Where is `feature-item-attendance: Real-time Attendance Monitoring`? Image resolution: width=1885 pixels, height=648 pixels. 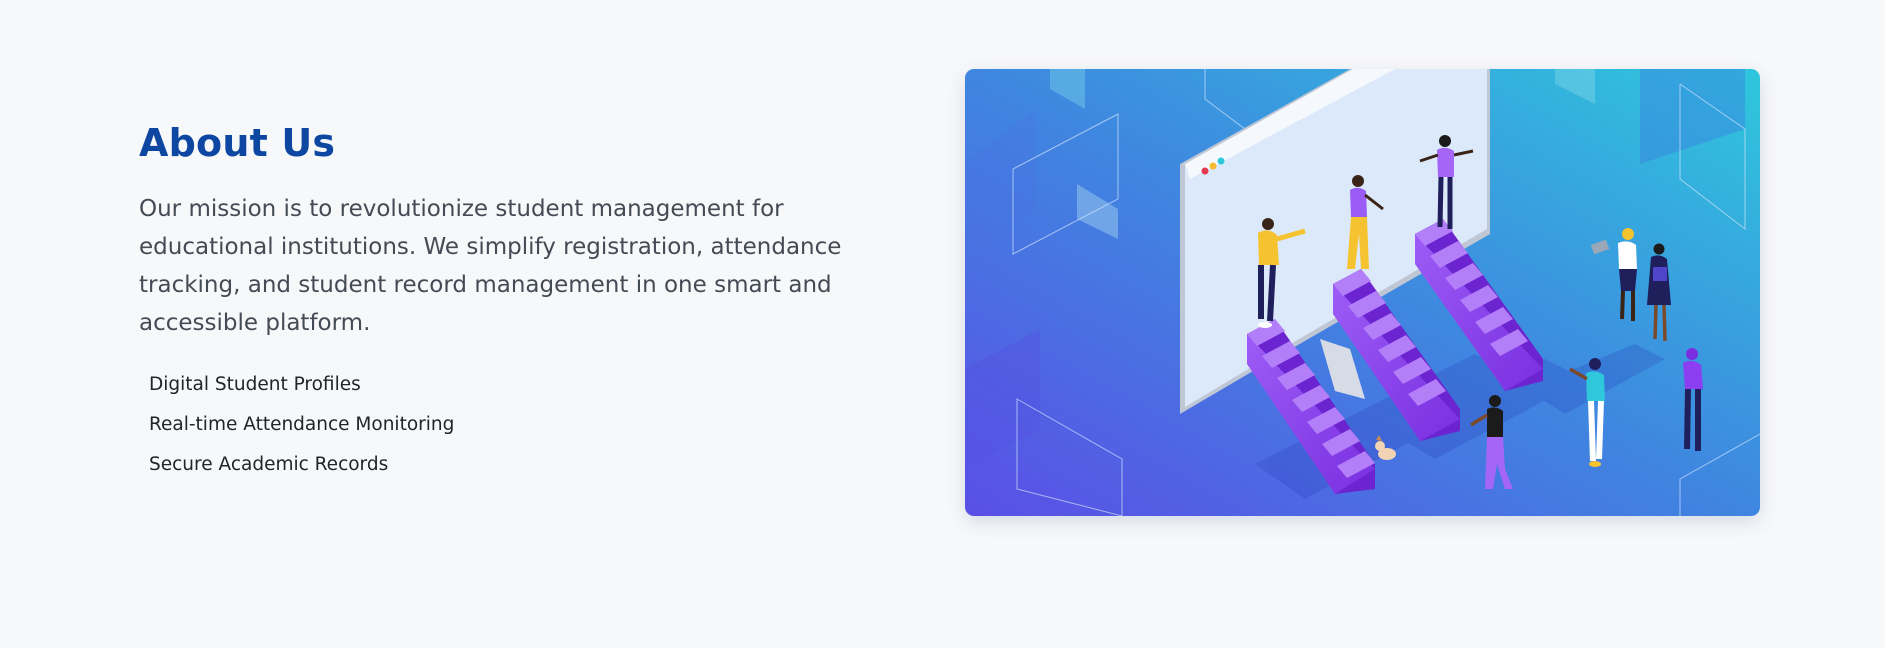 feature-item-attendance: Real-time Attendance Monitoring is located at coordinates (302, 424).